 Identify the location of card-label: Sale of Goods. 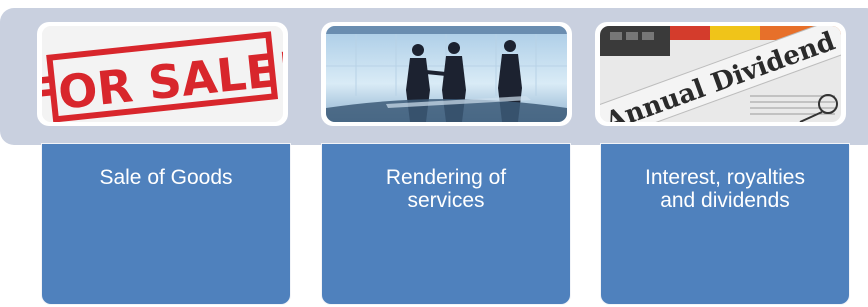
(166, 177).